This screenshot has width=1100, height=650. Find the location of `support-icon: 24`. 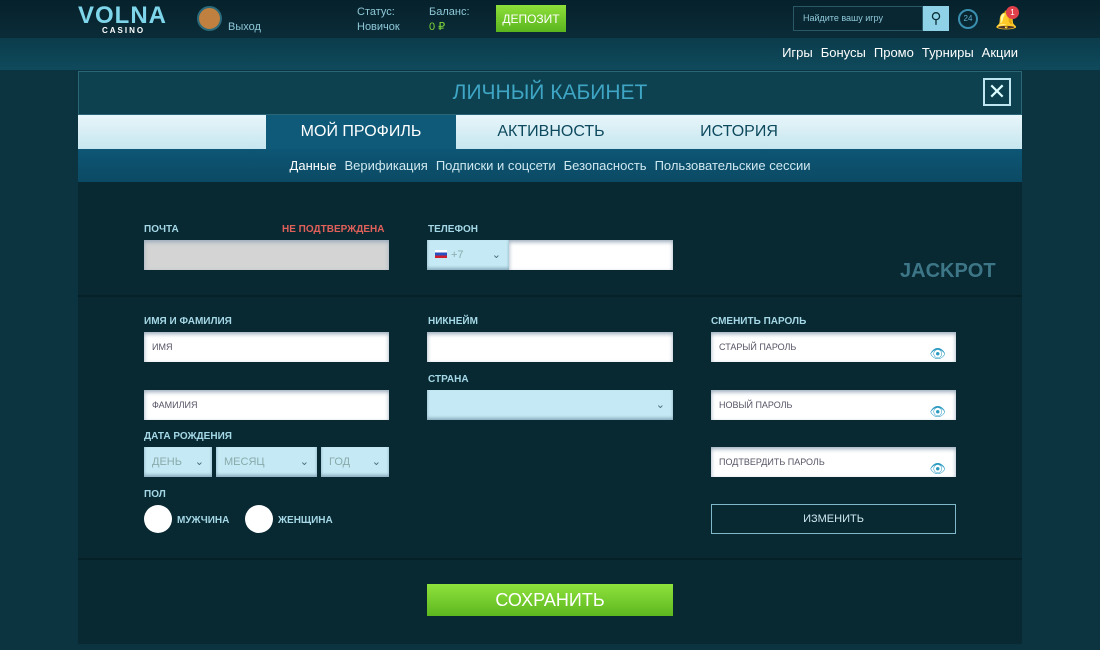

support-icon: 24 is located at coordinates (968, 19).